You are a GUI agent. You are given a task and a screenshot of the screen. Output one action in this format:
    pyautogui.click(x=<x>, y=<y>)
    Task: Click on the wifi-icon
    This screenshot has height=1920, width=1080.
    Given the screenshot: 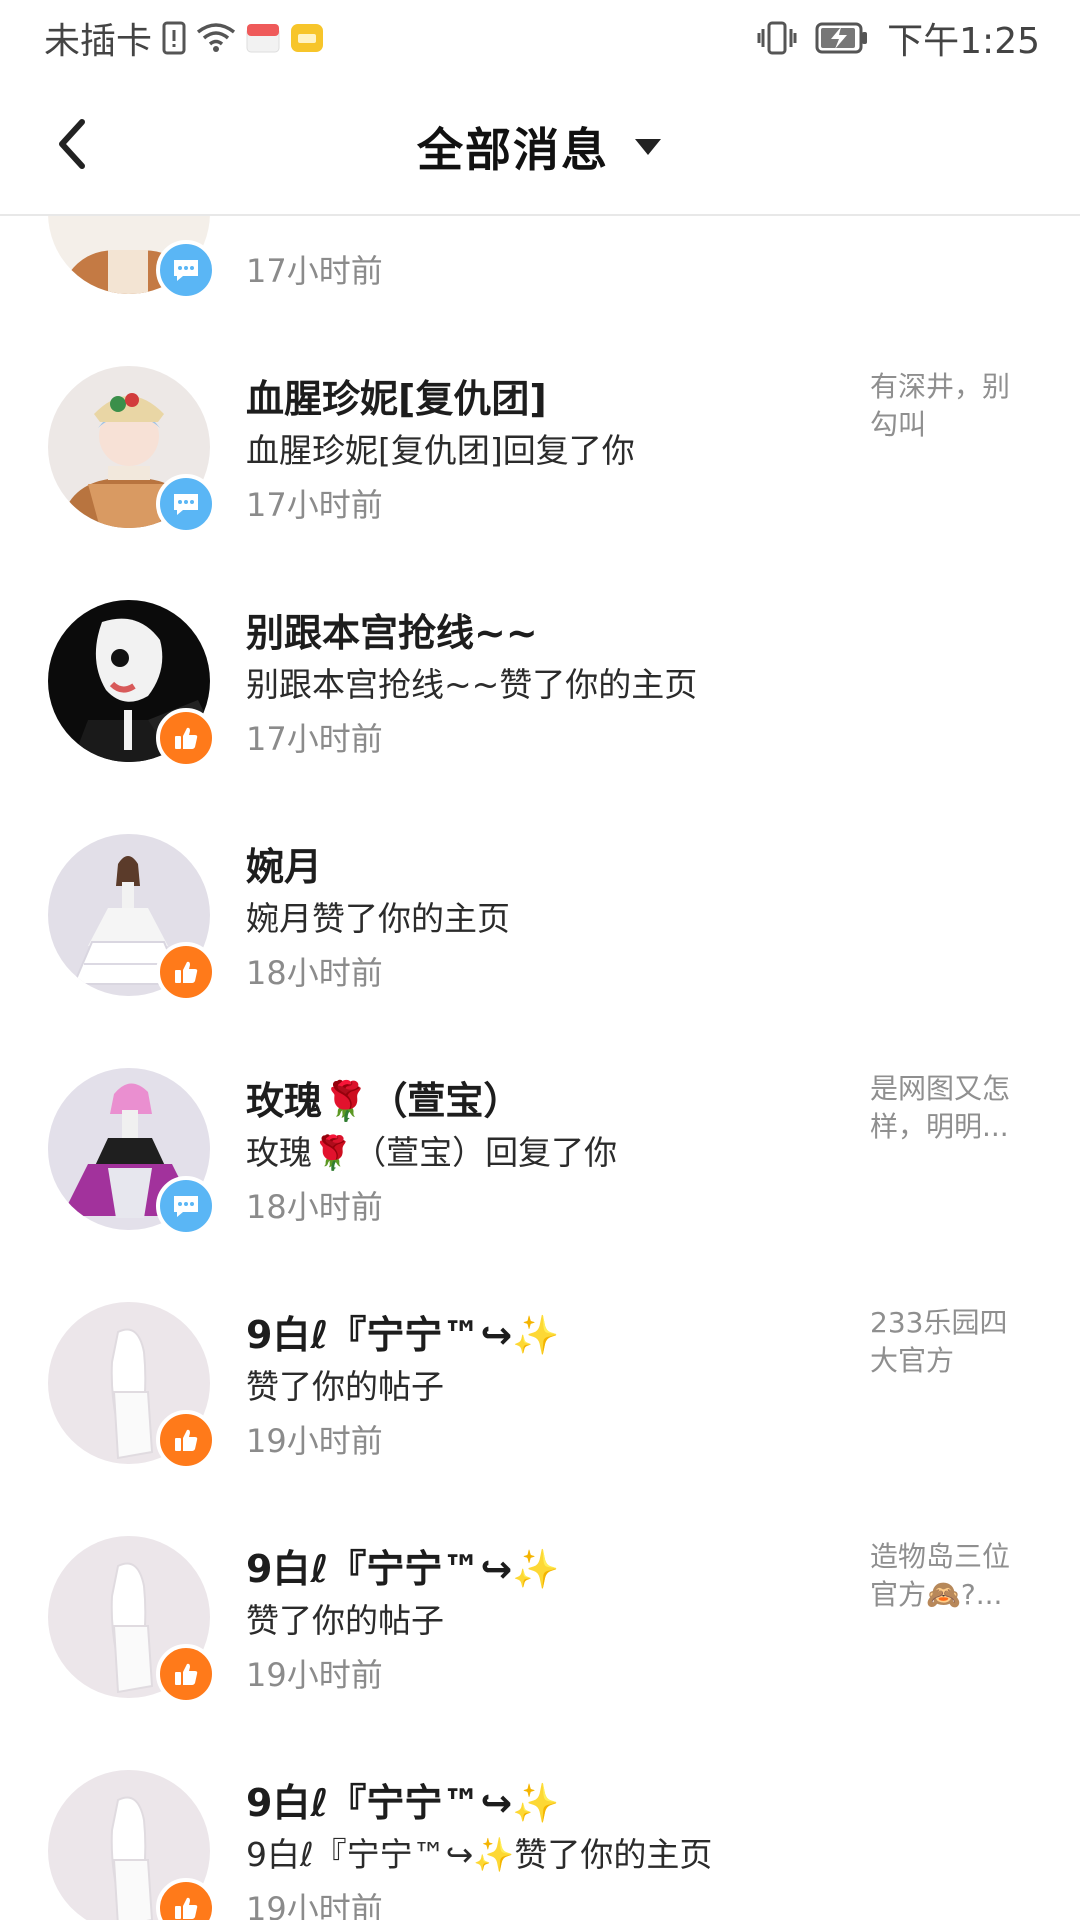 What is the action you would take?
    pyautogui.click(x=216, y=38)
    